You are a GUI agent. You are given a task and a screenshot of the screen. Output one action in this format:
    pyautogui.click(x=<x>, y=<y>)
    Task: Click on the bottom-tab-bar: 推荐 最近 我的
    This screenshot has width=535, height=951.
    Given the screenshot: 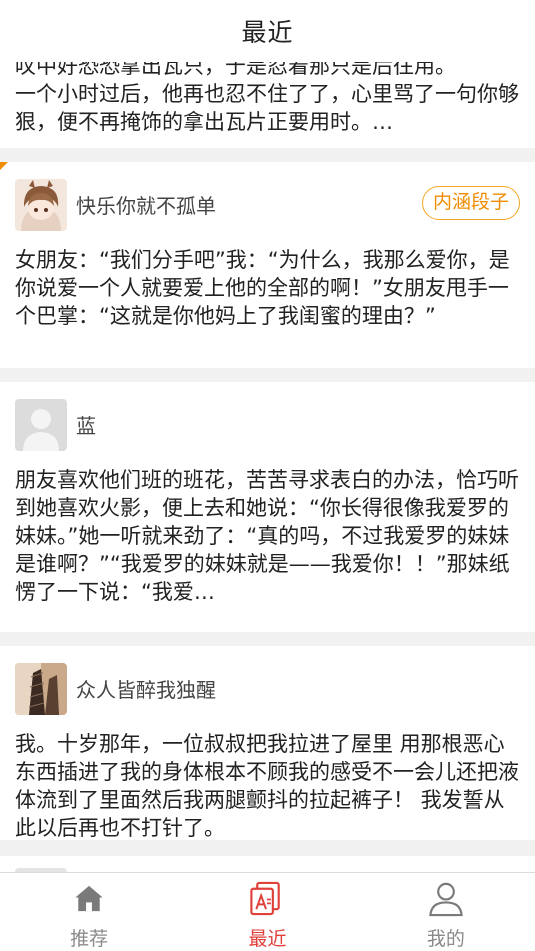 What is the action you would take?
    pyautogui.click(x=267, y=911)
    